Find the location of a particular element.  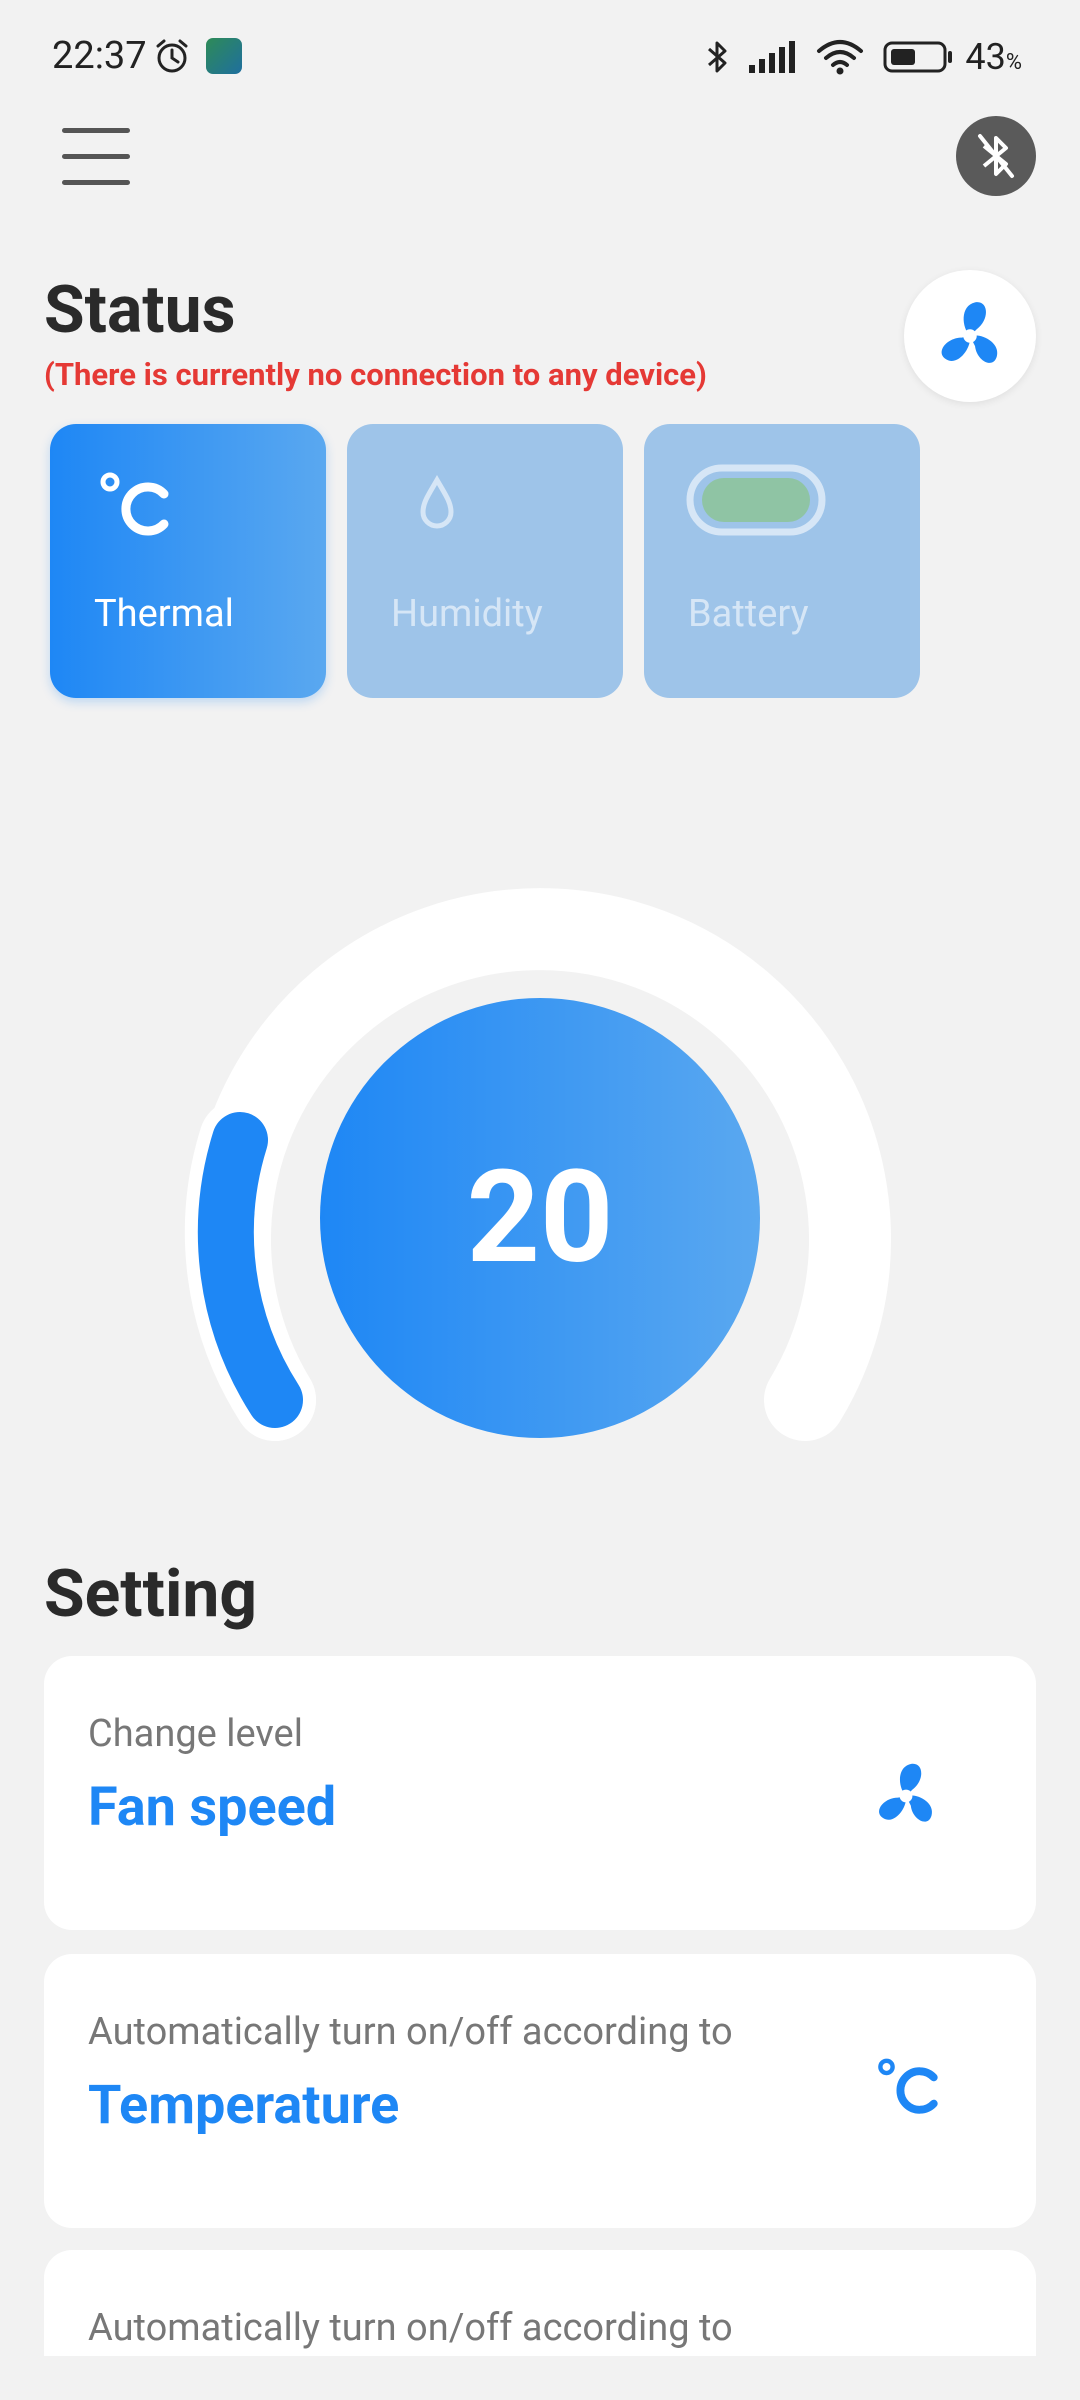

setting-subtitle: Change level is located at coordinates (195, 1734).